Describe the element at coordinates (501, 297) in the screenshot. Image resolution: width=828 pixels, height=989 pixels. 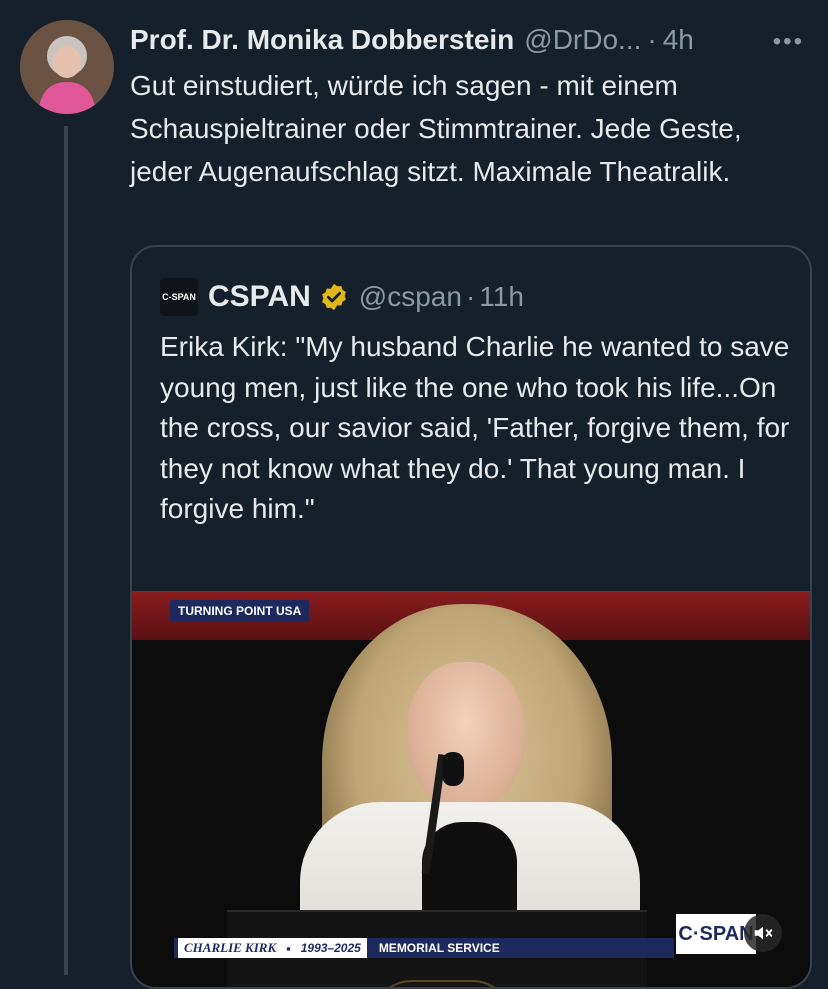
I see `quoted-tweet-time: 11h` at that location.